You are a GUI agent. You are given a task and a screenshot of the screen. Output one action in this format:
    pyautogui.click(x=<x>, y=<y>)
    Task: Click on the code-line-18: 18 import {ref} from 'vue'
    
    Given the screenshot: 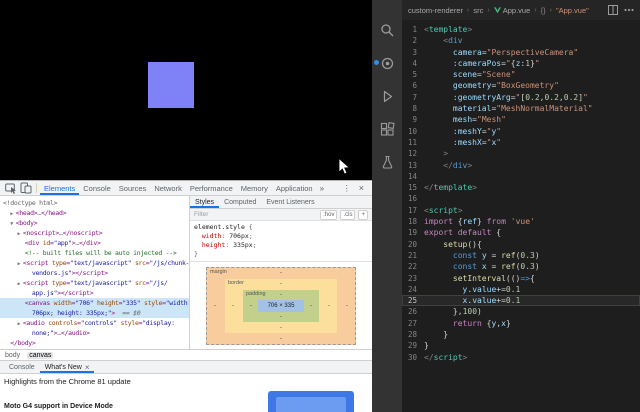 What is the action you would take?
    pyautogui.click(x=521, y=221)
    